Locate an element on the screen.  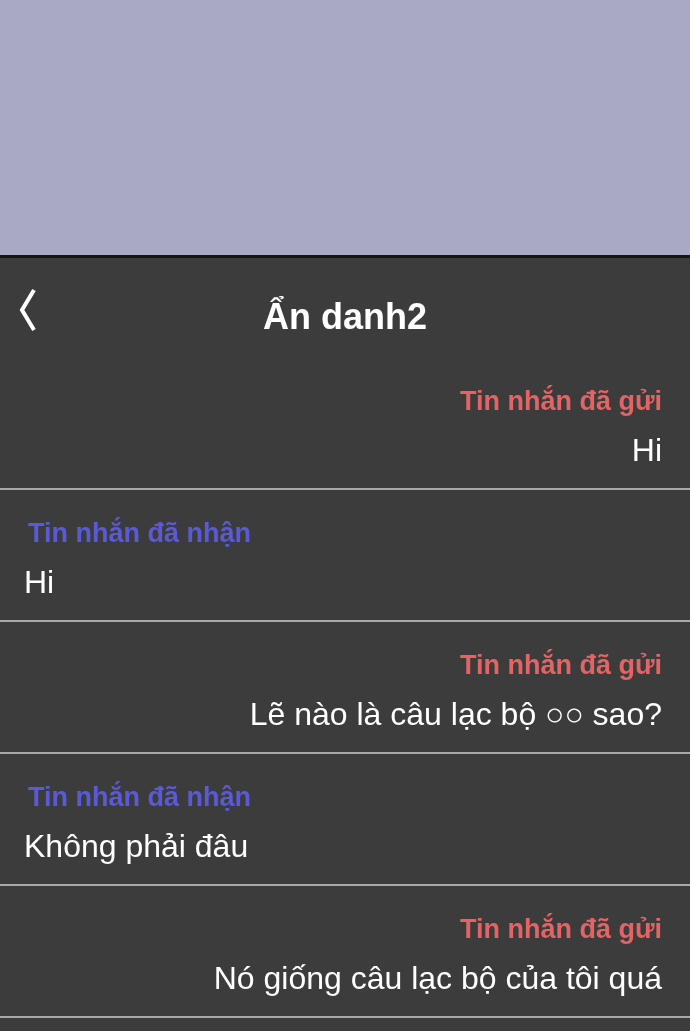
chat-title: Ẩn danh2 is located at coordinates (345, 316).